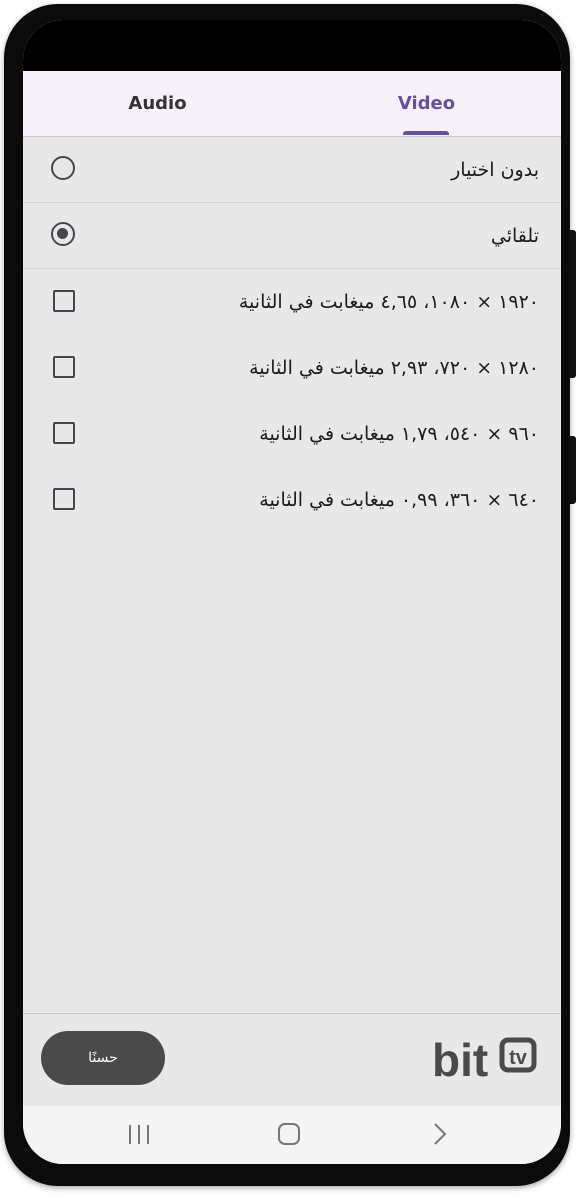 This screenshot has height=1198, width=580. I want to click on option-row-720p: ١٢٨٠ × ٧٢٠، ٢,٩٣ ميغابت في الثانية, so click(292, 368).